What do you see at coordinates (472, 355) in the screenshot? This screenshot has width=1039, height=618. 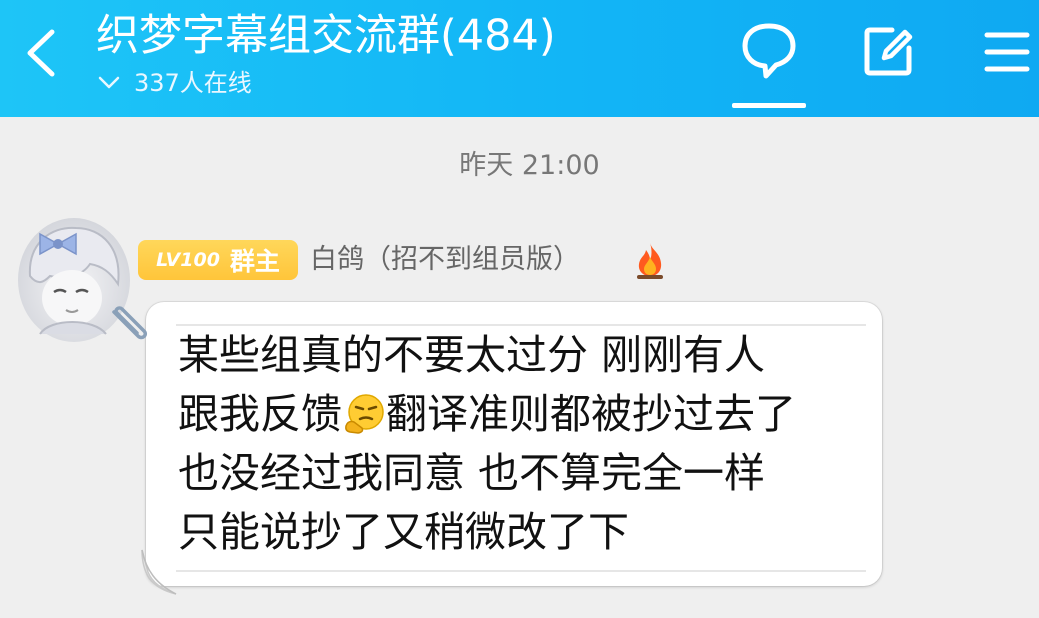 I see `message-line: 某些组真的不要太过分 刚刚有人` at bounding box center [472, 355].